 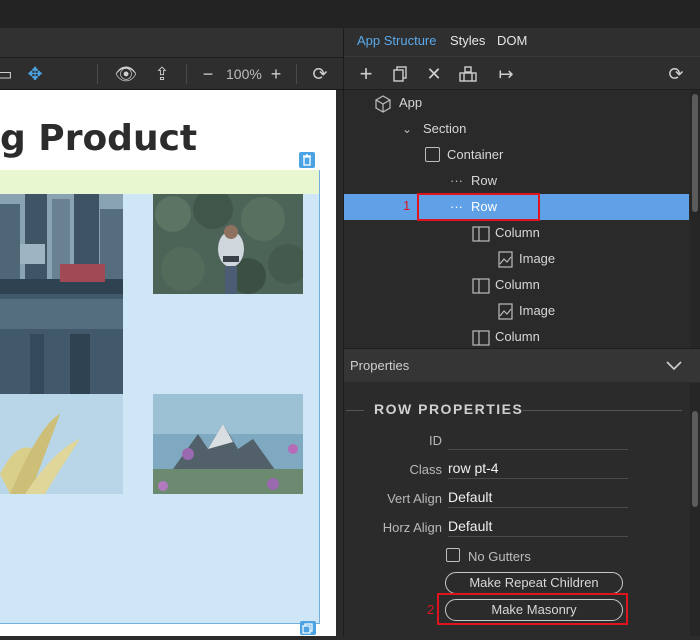 What do you see at coordinates (162, 74) in the screenshot?
I see `share-icon: ⇪` at bounding box center [162, 74].